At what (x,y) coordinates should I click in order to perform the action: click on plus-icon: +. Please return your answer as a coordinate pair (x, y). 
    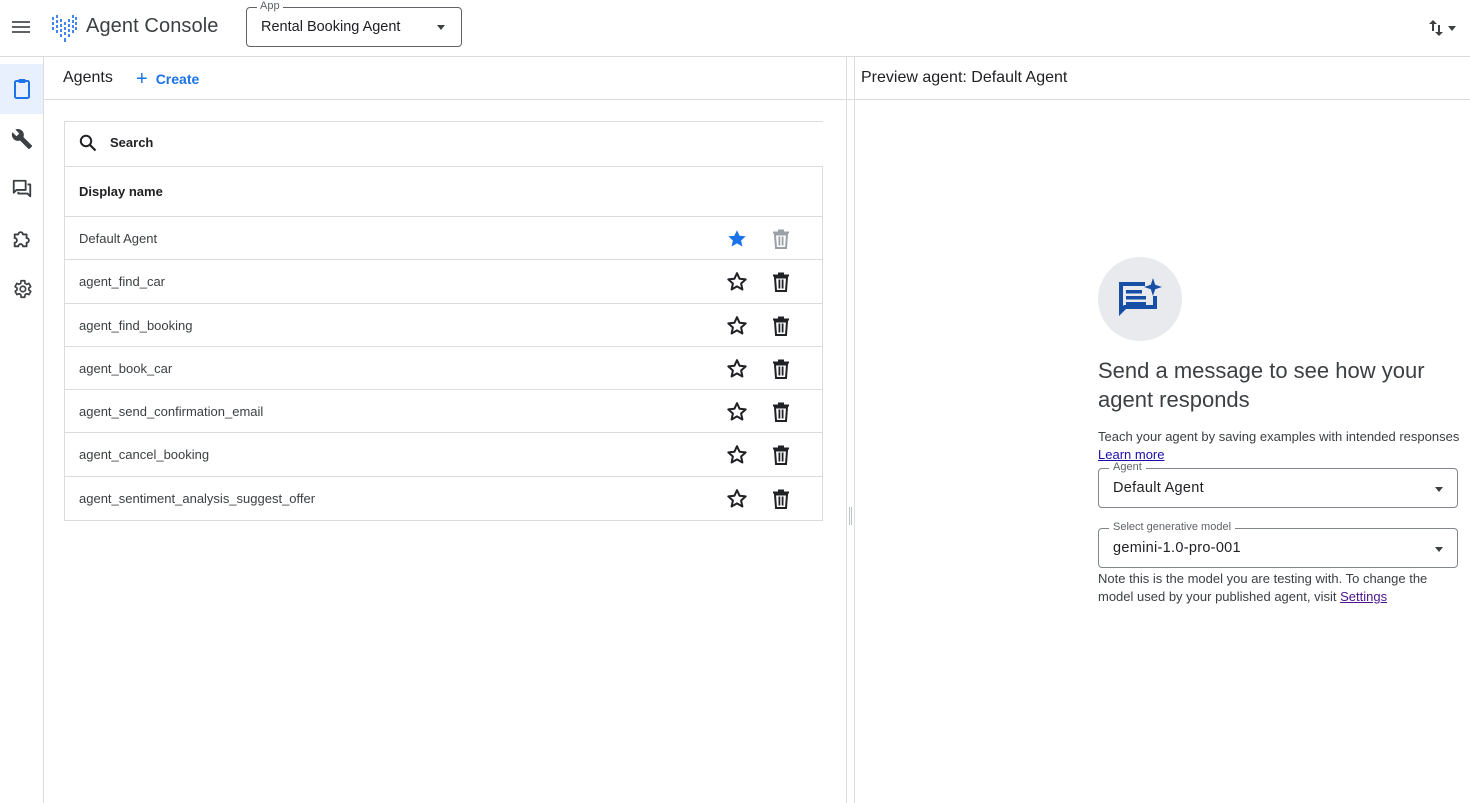
    Looking at the image, I should click on (142, 79).